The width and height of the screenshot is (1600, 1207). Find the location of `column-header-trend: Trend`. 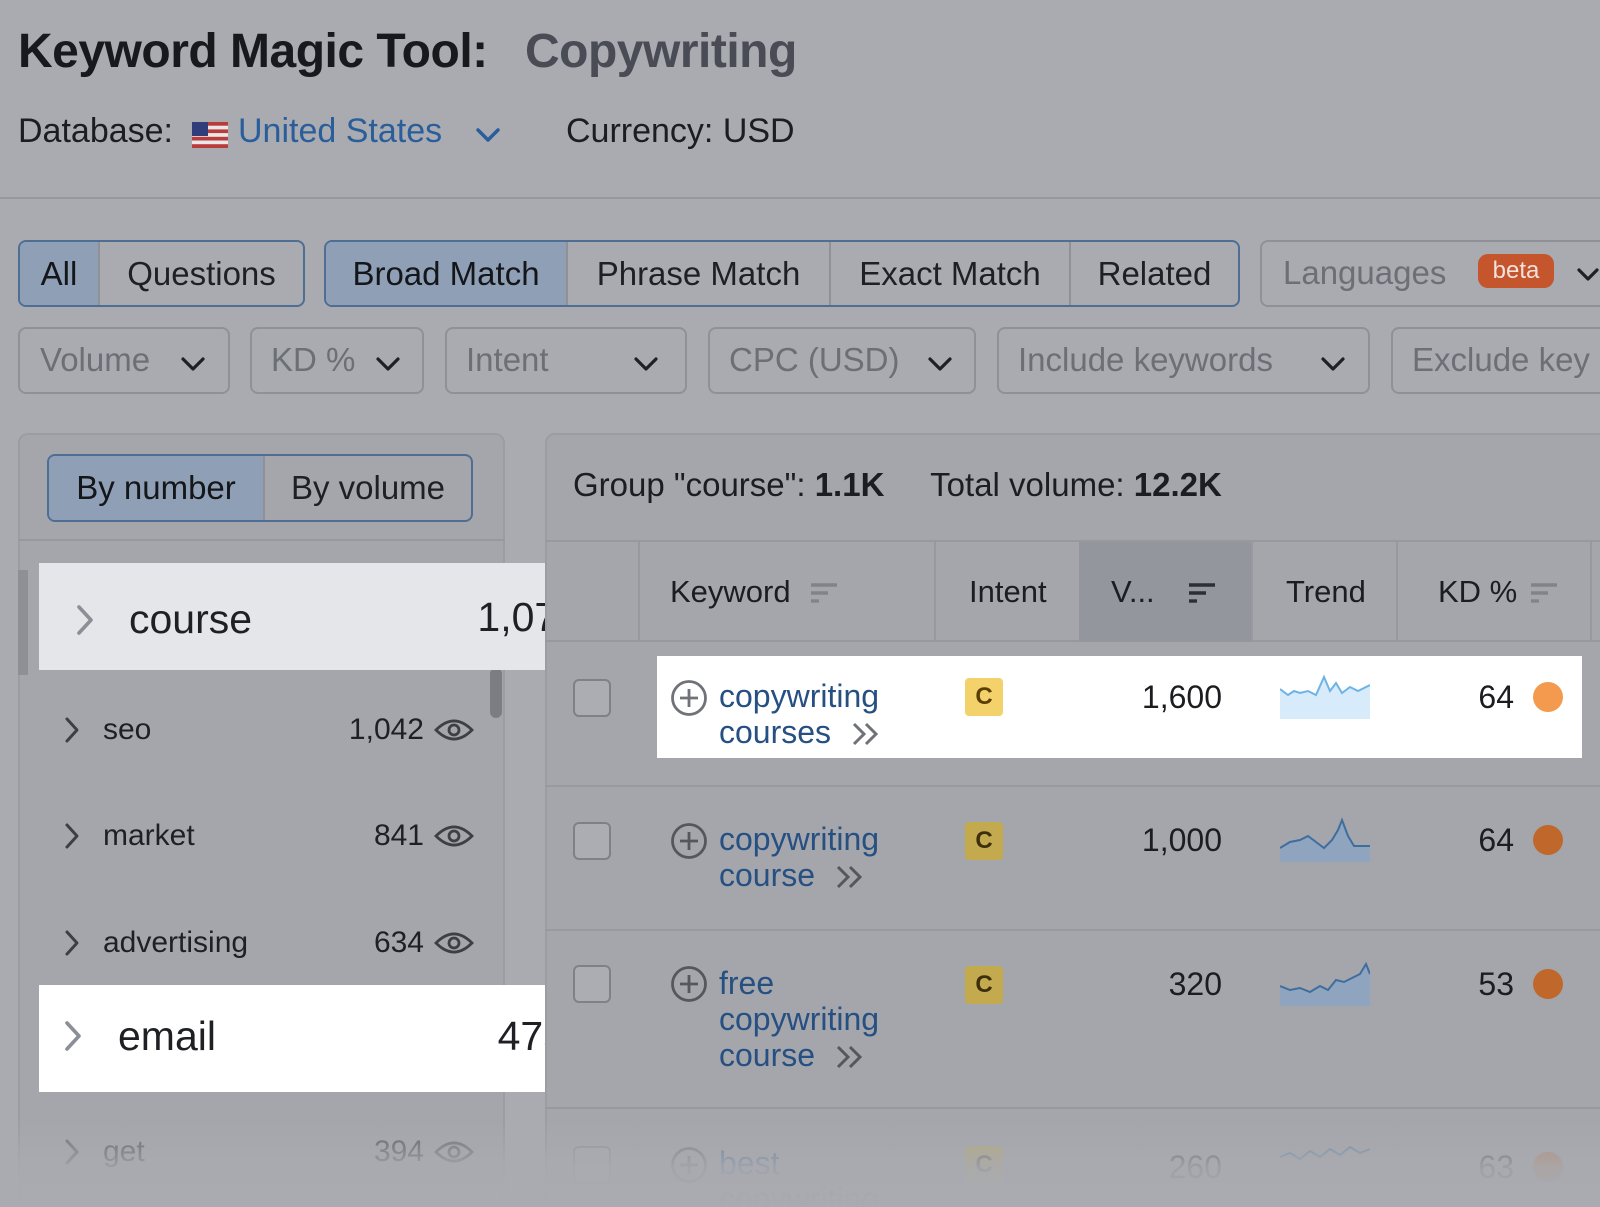

column-header-trend: Trend is located at coordinates (1326, 591).